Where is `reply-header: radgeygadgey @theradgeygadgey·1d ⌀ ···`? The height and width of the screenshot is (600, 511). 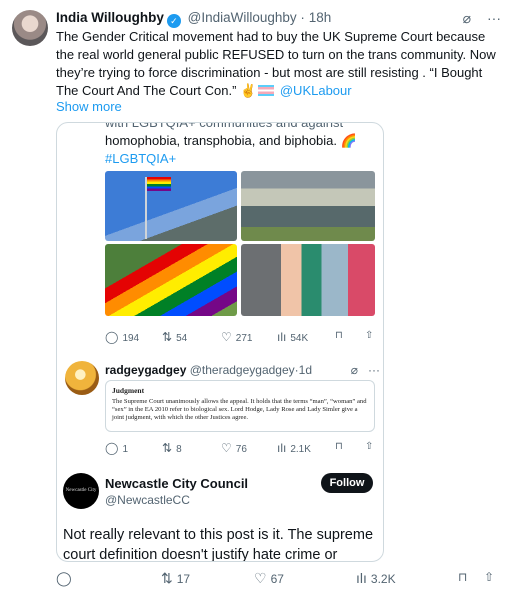 reply-header: radgeygadgey @theradgeygadgey·1d ⌀ ··· is located at coordinates (242, 370).